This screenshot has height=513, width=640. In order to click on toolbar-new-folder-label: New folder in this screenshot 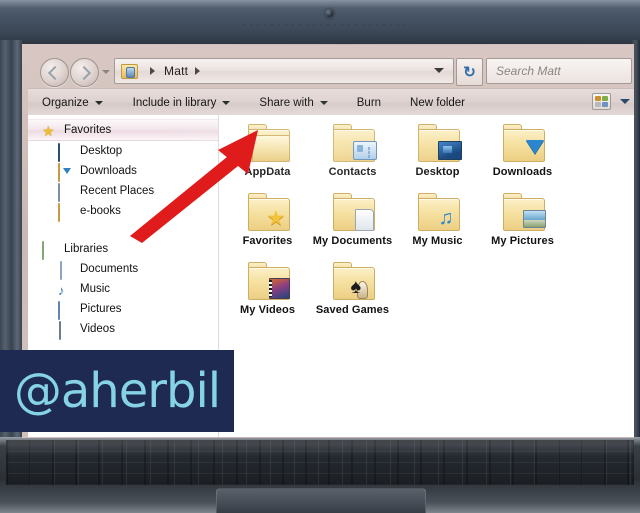, I will do `click(438, 102)`.